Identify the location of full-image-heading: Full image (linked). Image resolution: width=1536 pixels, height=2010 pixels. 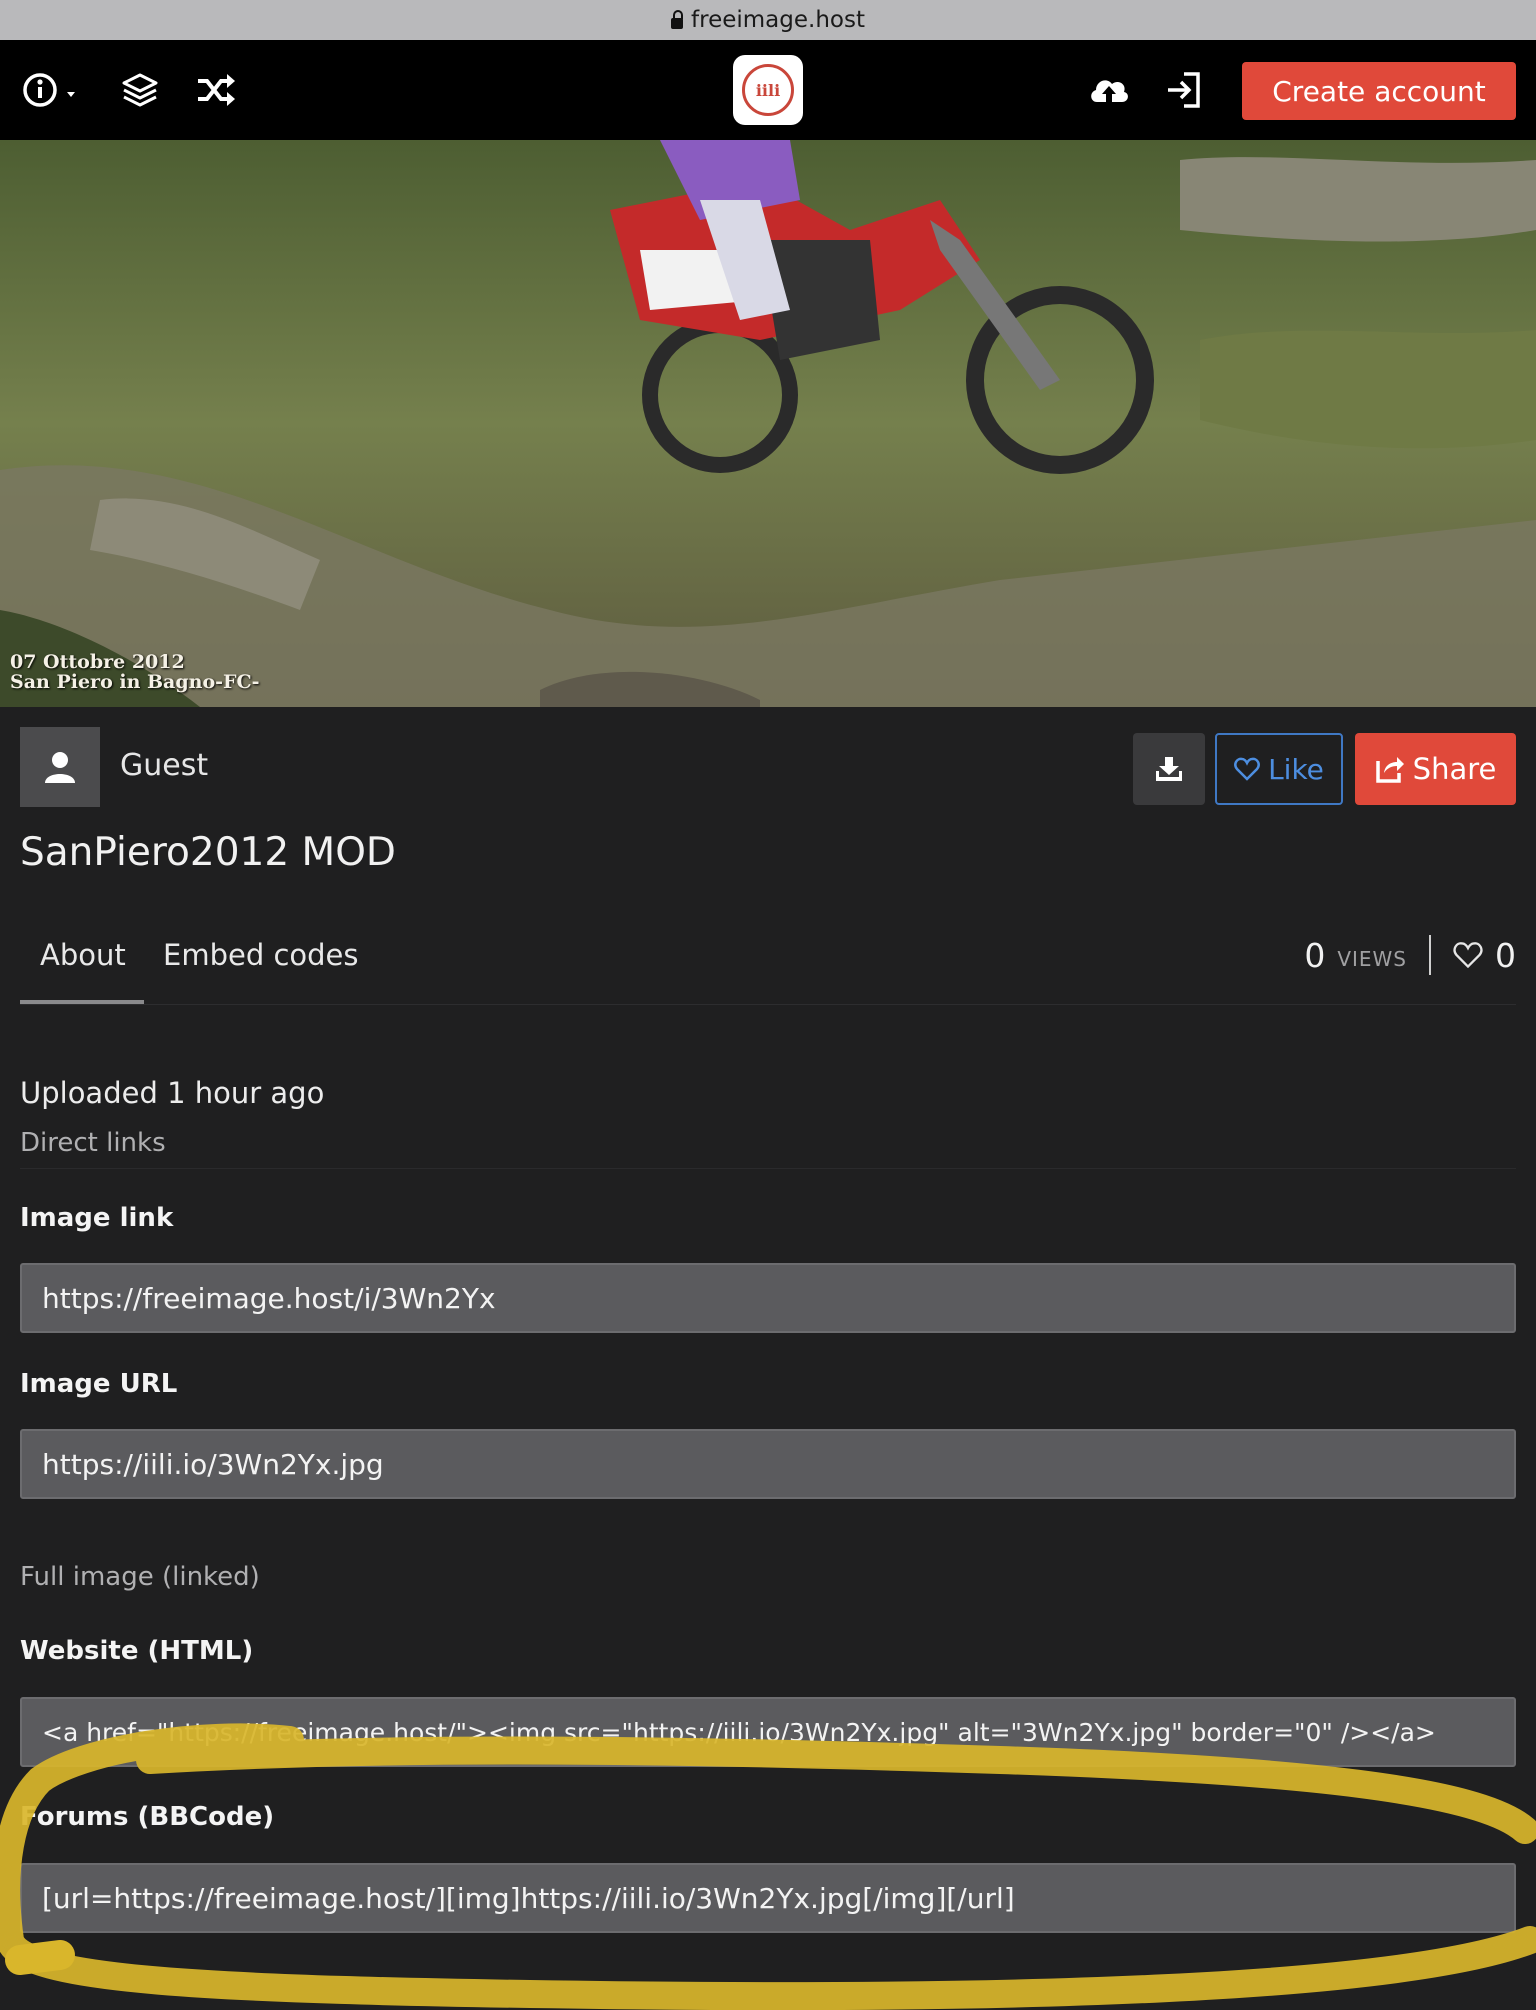
(140, 1577).